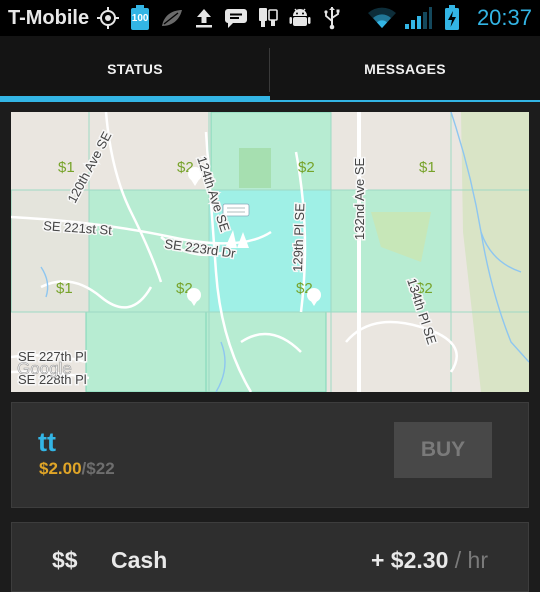 This screenshot has width=540, height=592. What do you see at coordinates (452, 18) in the screenshot?
I see `battery-charging-icon` at bounding box center [452, 18].